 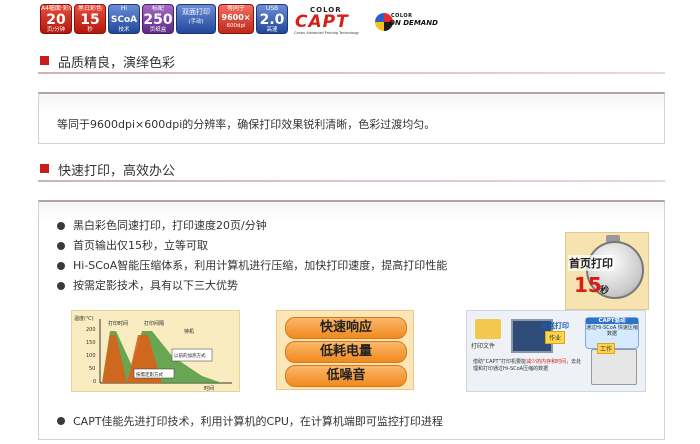 I want to click on list-item: CAPT佳能先进打印技术，利用计算机的CPU，在计算机端即可监控打印进程, so click(x=250, y=421).